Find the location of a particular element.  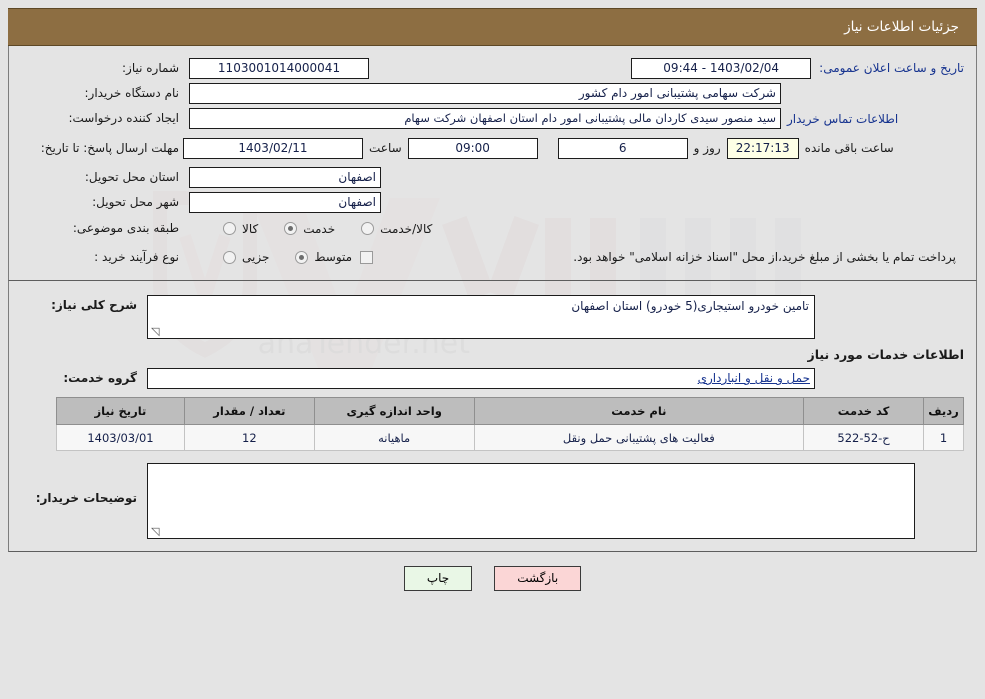

cell-date: 1403/03/01 is located at coordinates (120, 437).